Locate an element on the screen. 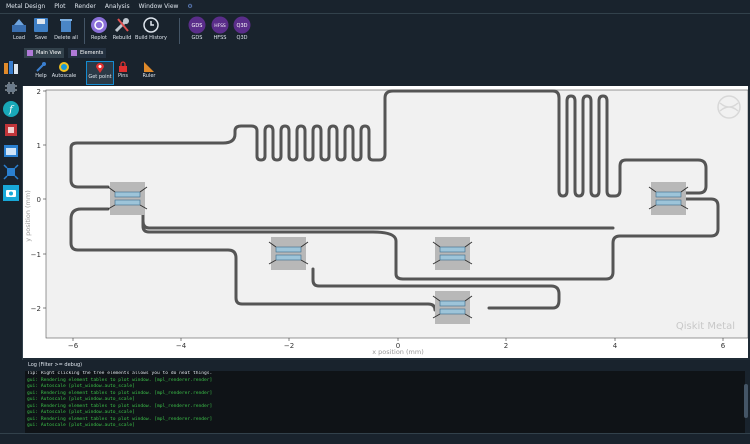  autoscale-button: Autoscale is located at coordinates (64, 70).